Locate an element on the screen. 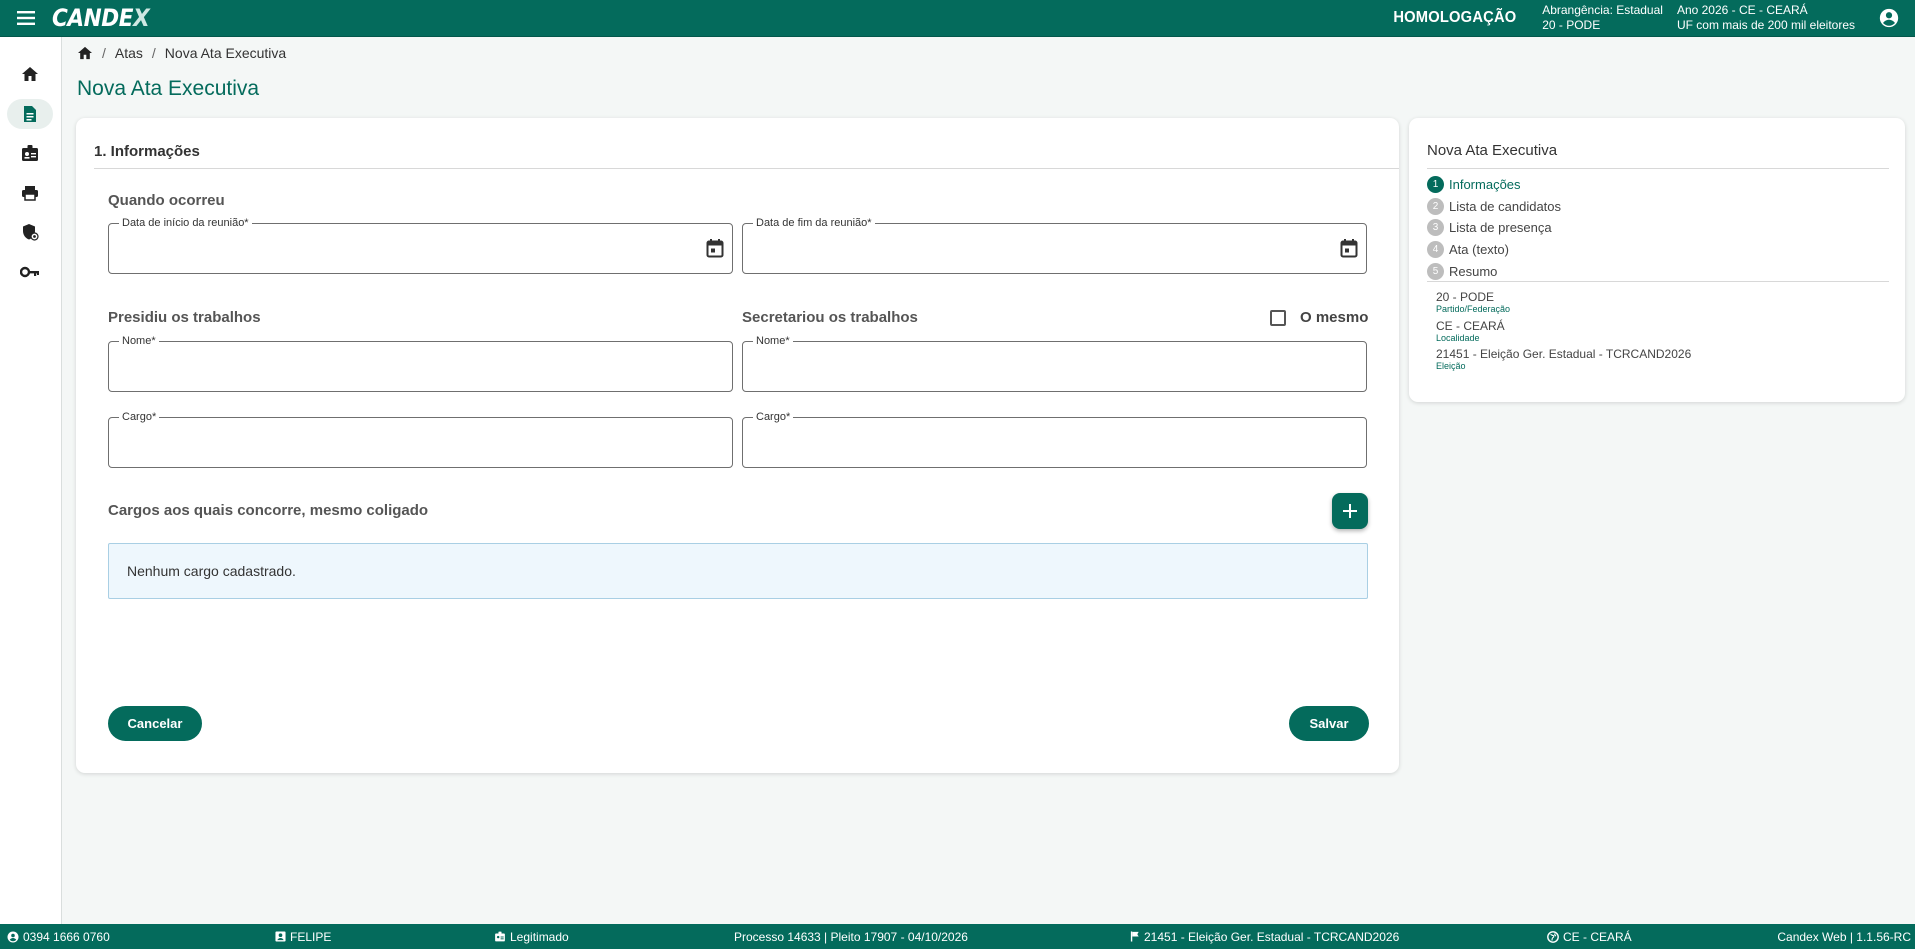  breadcrumb: / Atas / Nova Ata Executiva is located at coordinates (181, 53).